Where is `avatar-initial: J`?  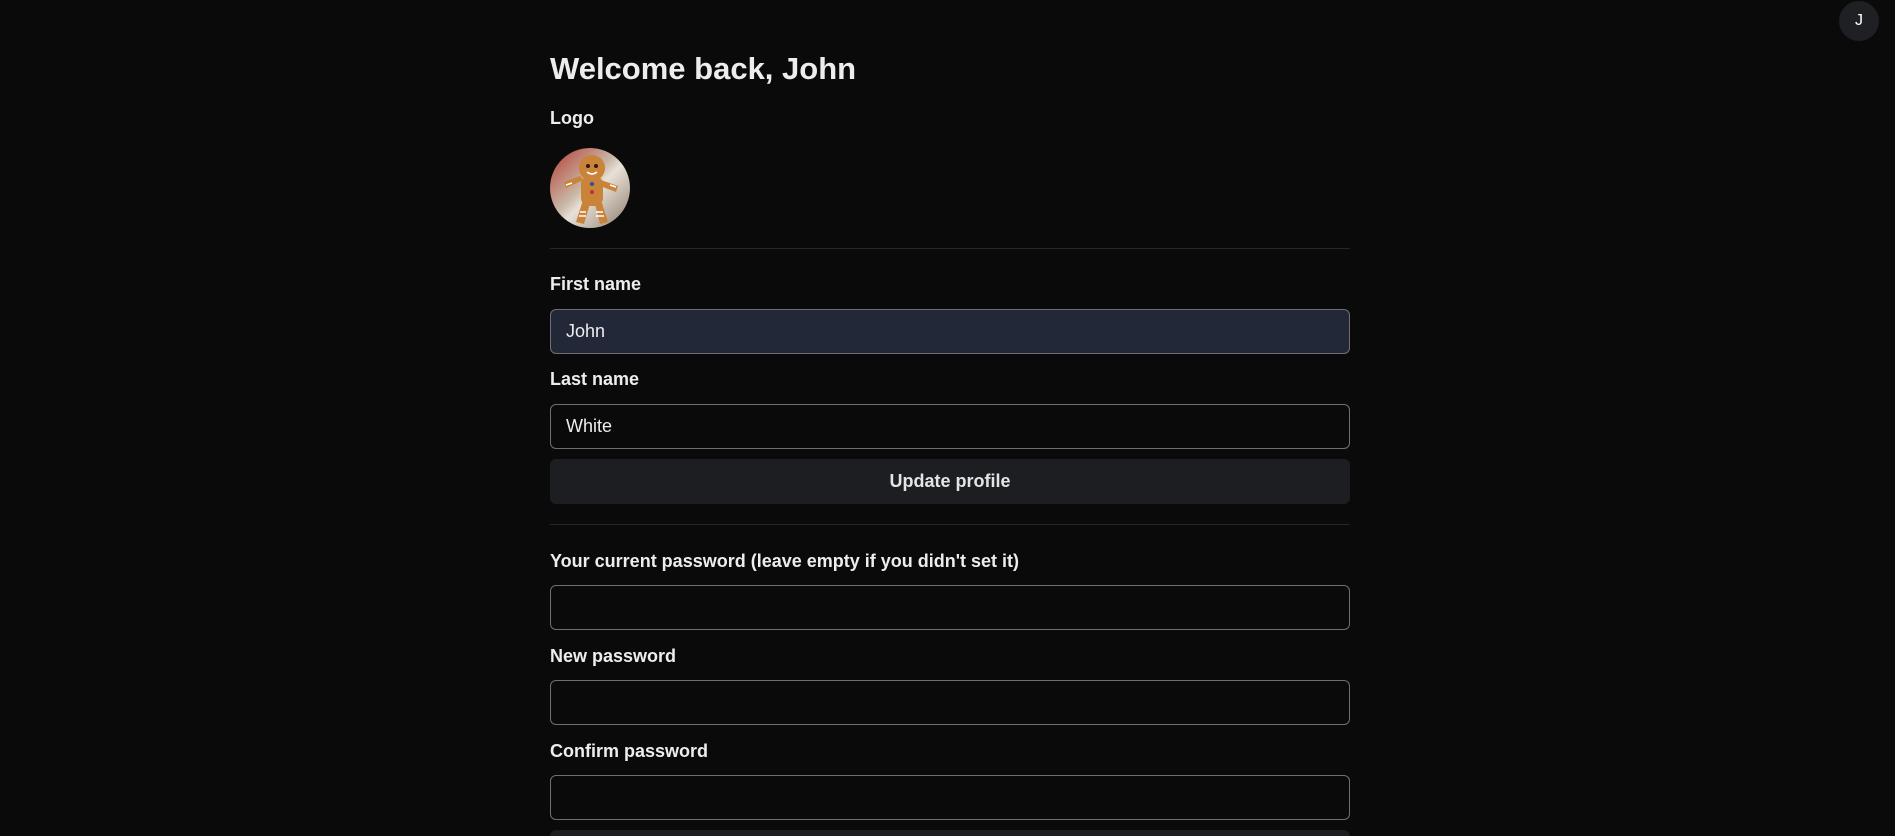
avatar-initial: J is located at coordinates (1859, 20).